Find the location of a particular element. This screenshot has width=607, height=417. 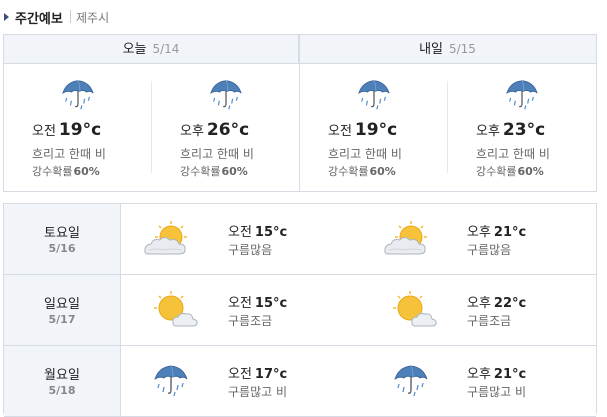

weather-desc-pm: 구름조금 is located at coordinates (489, 321).